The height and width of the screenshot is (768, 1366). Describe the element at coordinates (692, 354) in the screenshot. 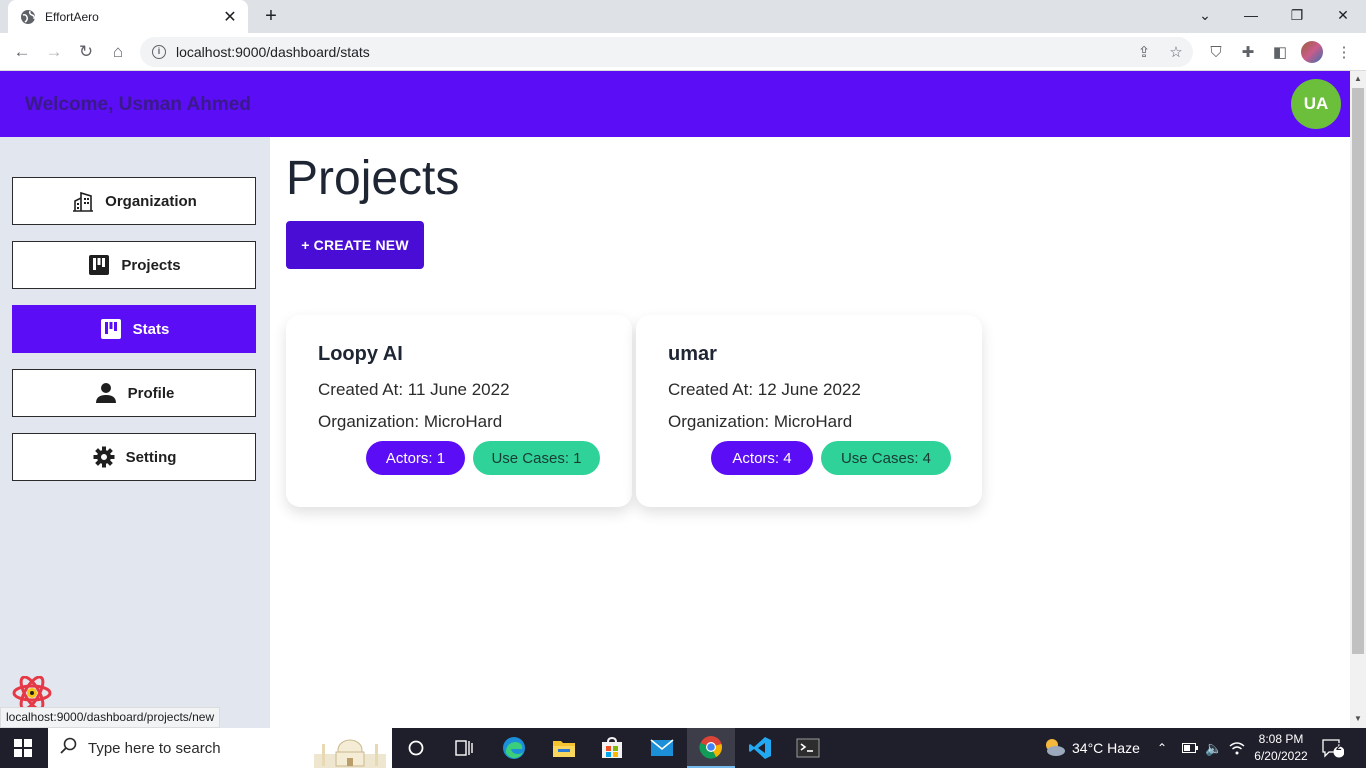

I see `project-name: umar` at that location.